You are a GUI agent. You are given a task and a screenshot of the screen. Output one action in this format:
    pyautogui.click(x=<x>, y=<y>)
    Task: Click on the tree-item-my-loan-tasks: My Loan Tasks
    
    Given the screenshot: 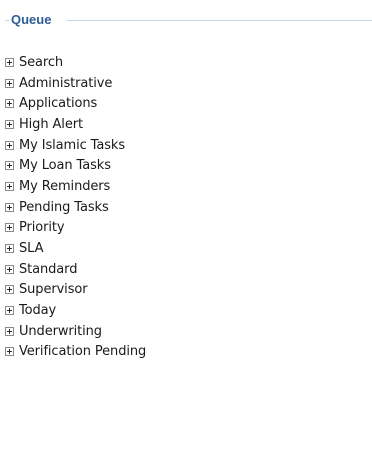 What is the action you would take?
    pyautogui.click(x=75, y=165)
    